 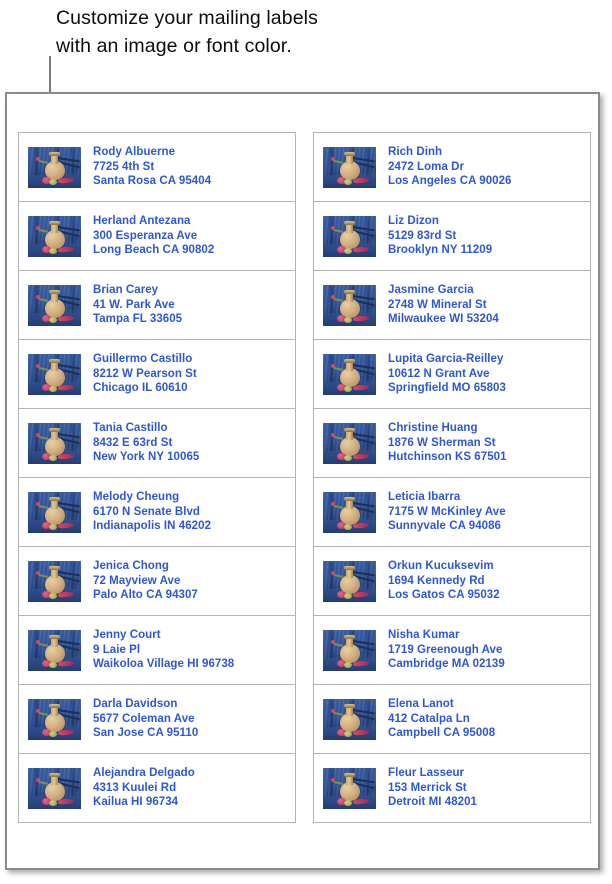 I want to click on label-recipient-name: Jenny Court, so click(x=127, y=635).